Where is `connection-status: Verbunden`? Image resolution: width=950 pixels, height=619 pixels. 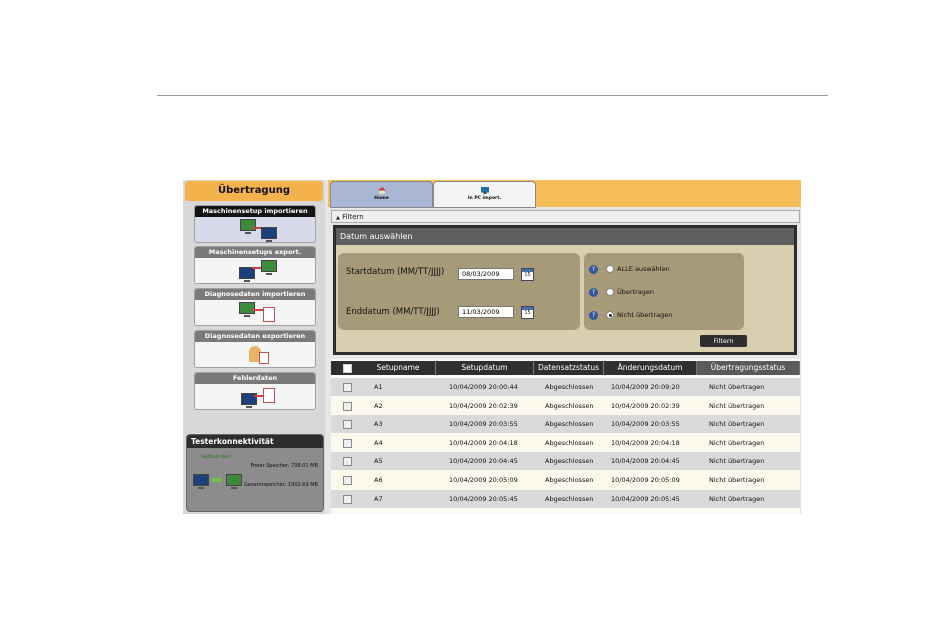
connection-status: Verbunden is located at coordinates (216, 457).